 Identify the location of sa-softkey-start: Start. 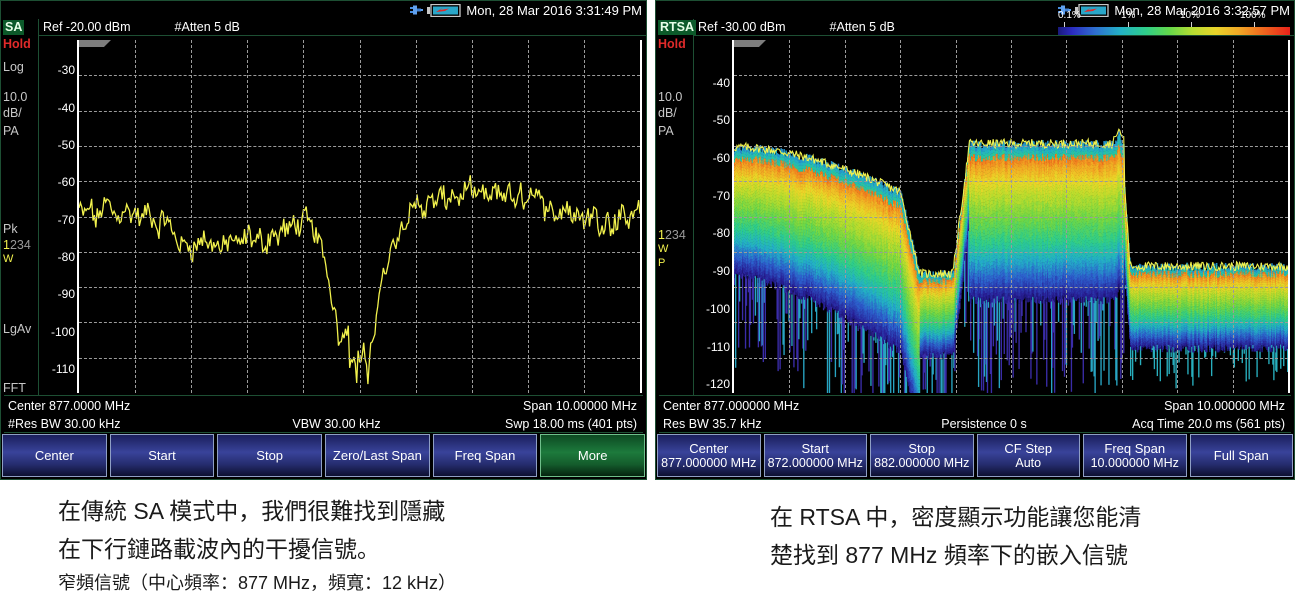
(162, 455).